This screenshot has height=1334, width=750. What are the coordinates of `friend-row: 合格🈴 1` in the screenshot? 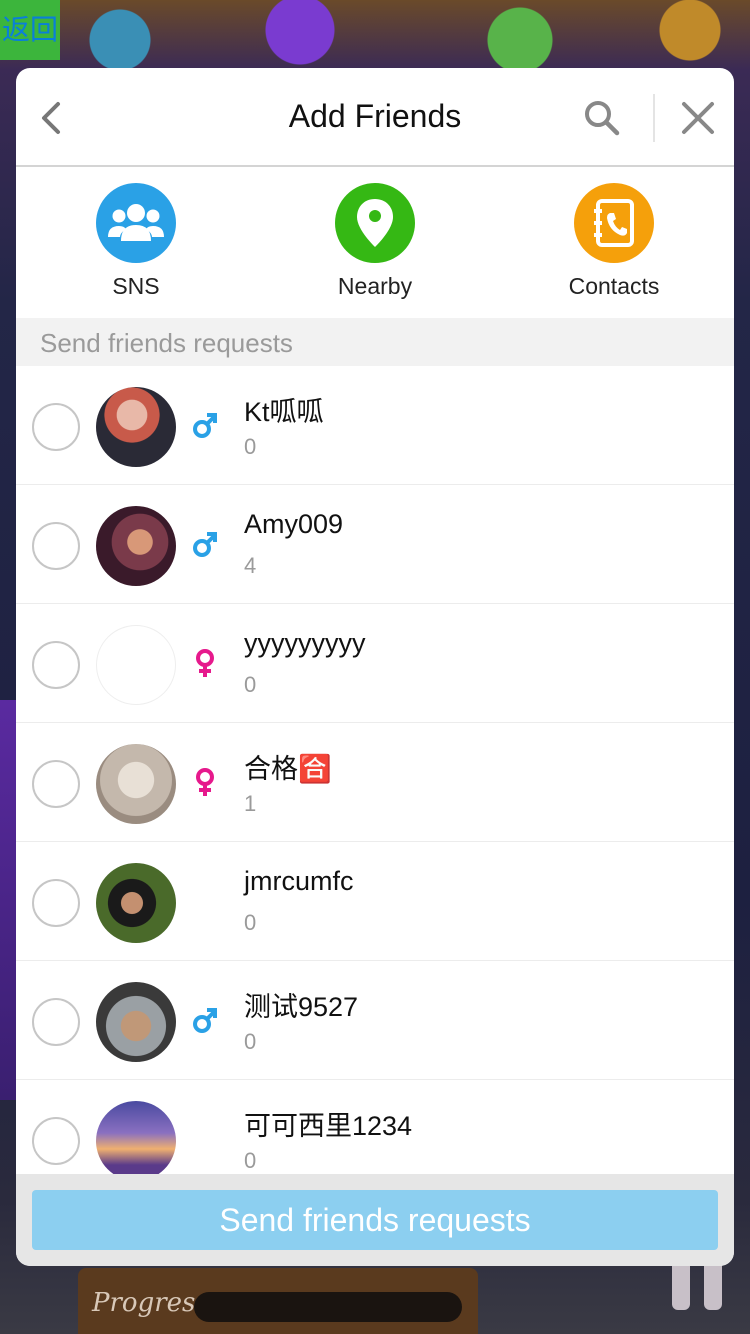 It's located at (375, 782).